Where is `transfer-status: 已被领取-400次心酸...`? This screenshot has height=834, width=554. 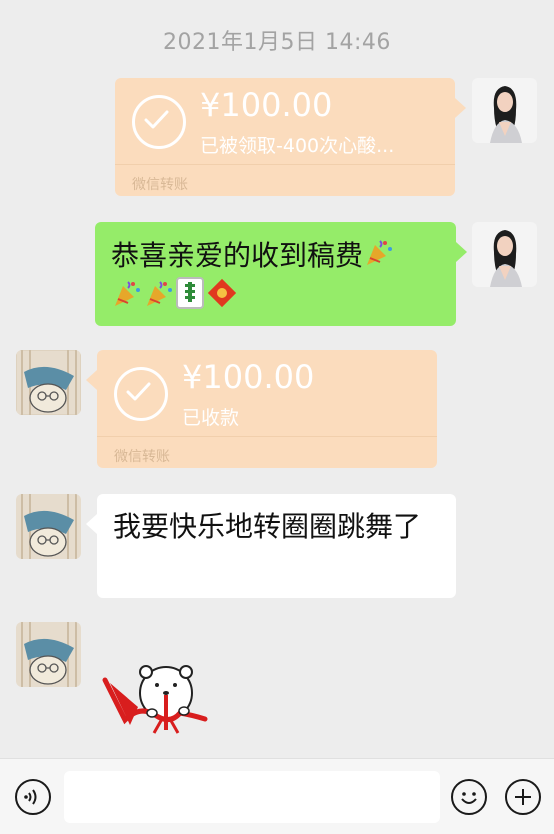
transfer-status: 已被领取-400次心酸... is located at coordinates (297, 146).